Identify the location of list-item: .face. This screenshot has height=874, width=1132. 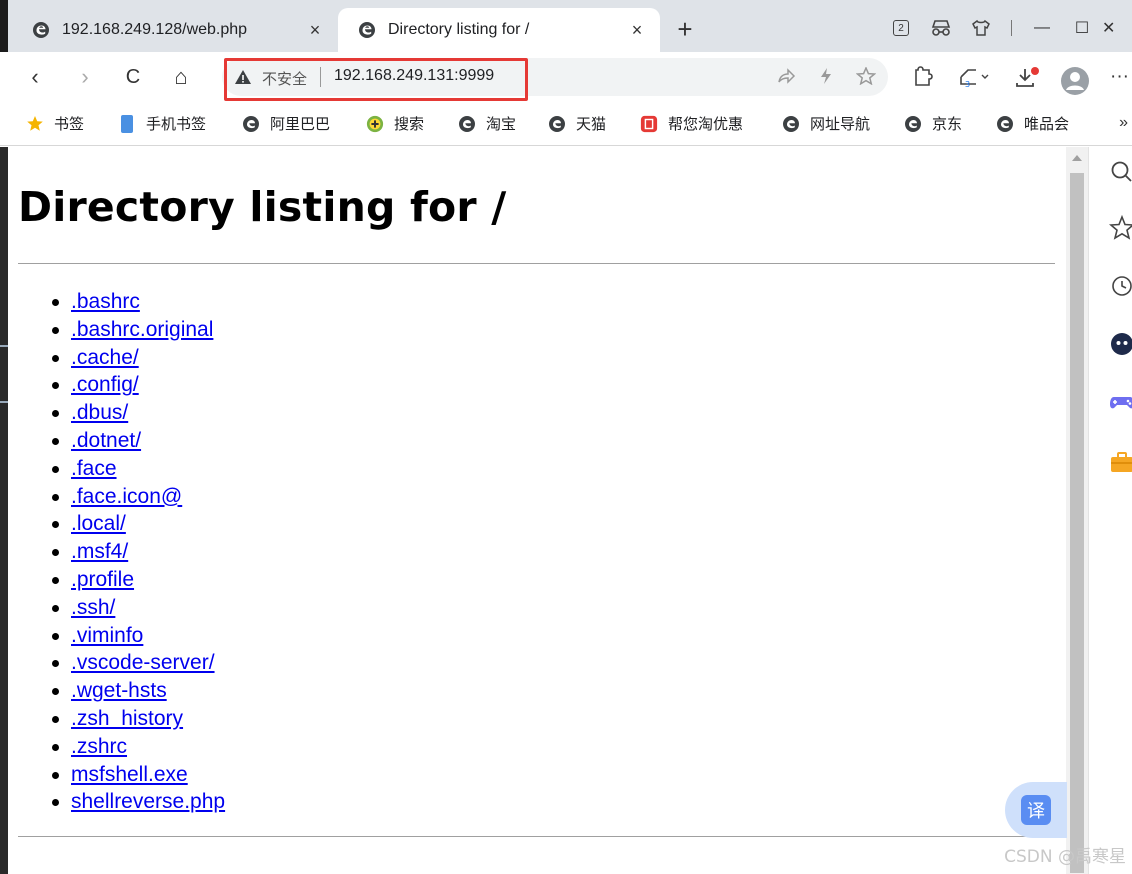
(138, 469).